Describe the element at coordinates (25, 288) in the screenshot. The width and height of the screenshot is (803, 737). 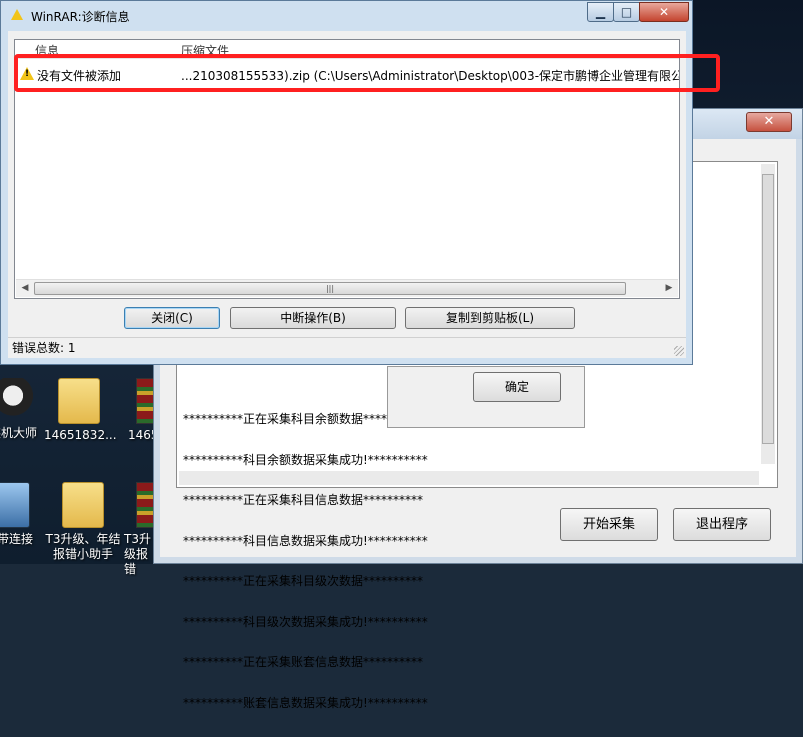
I see `scroll-left-icon: ◀` at that location.